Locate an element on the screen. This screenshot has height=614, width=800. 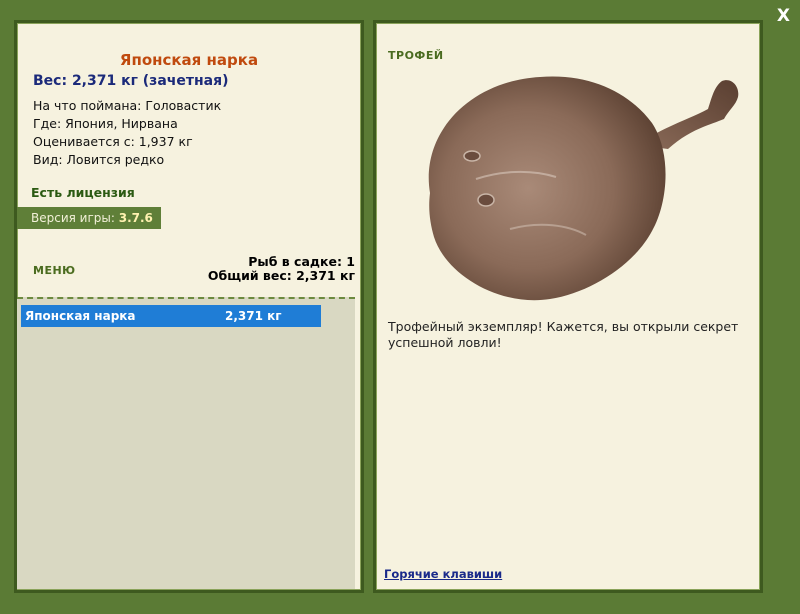
version-bar: Версия игры: 3.7.6 is located at coordinates (89, 218).